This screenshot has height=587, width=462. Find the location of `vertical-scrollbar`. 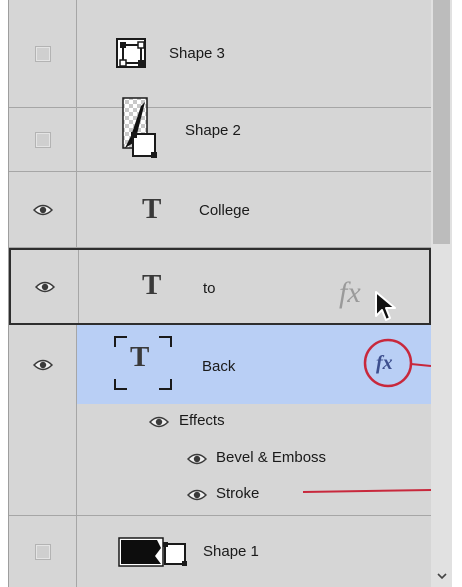

vertical-scrollbar is located at coordinates (441, 293).